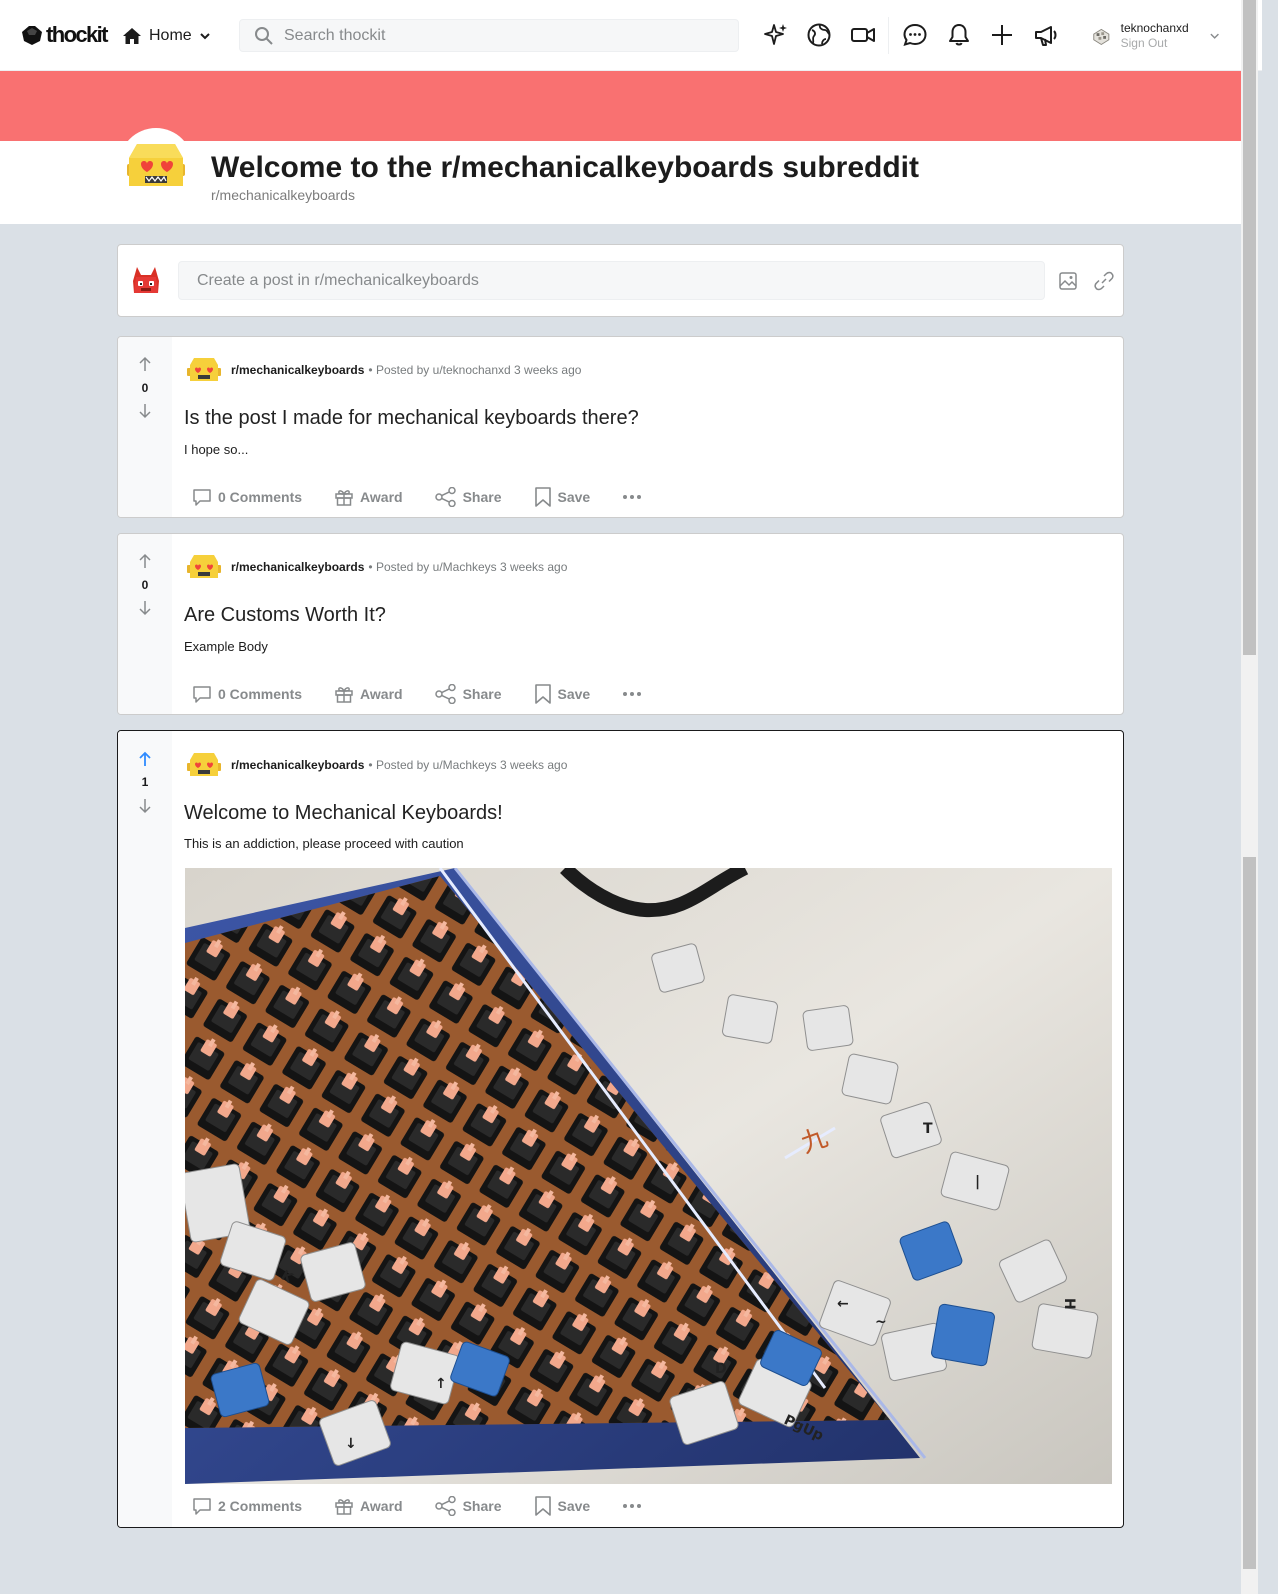  I want to click on advertise-button, so click(1046, 35).